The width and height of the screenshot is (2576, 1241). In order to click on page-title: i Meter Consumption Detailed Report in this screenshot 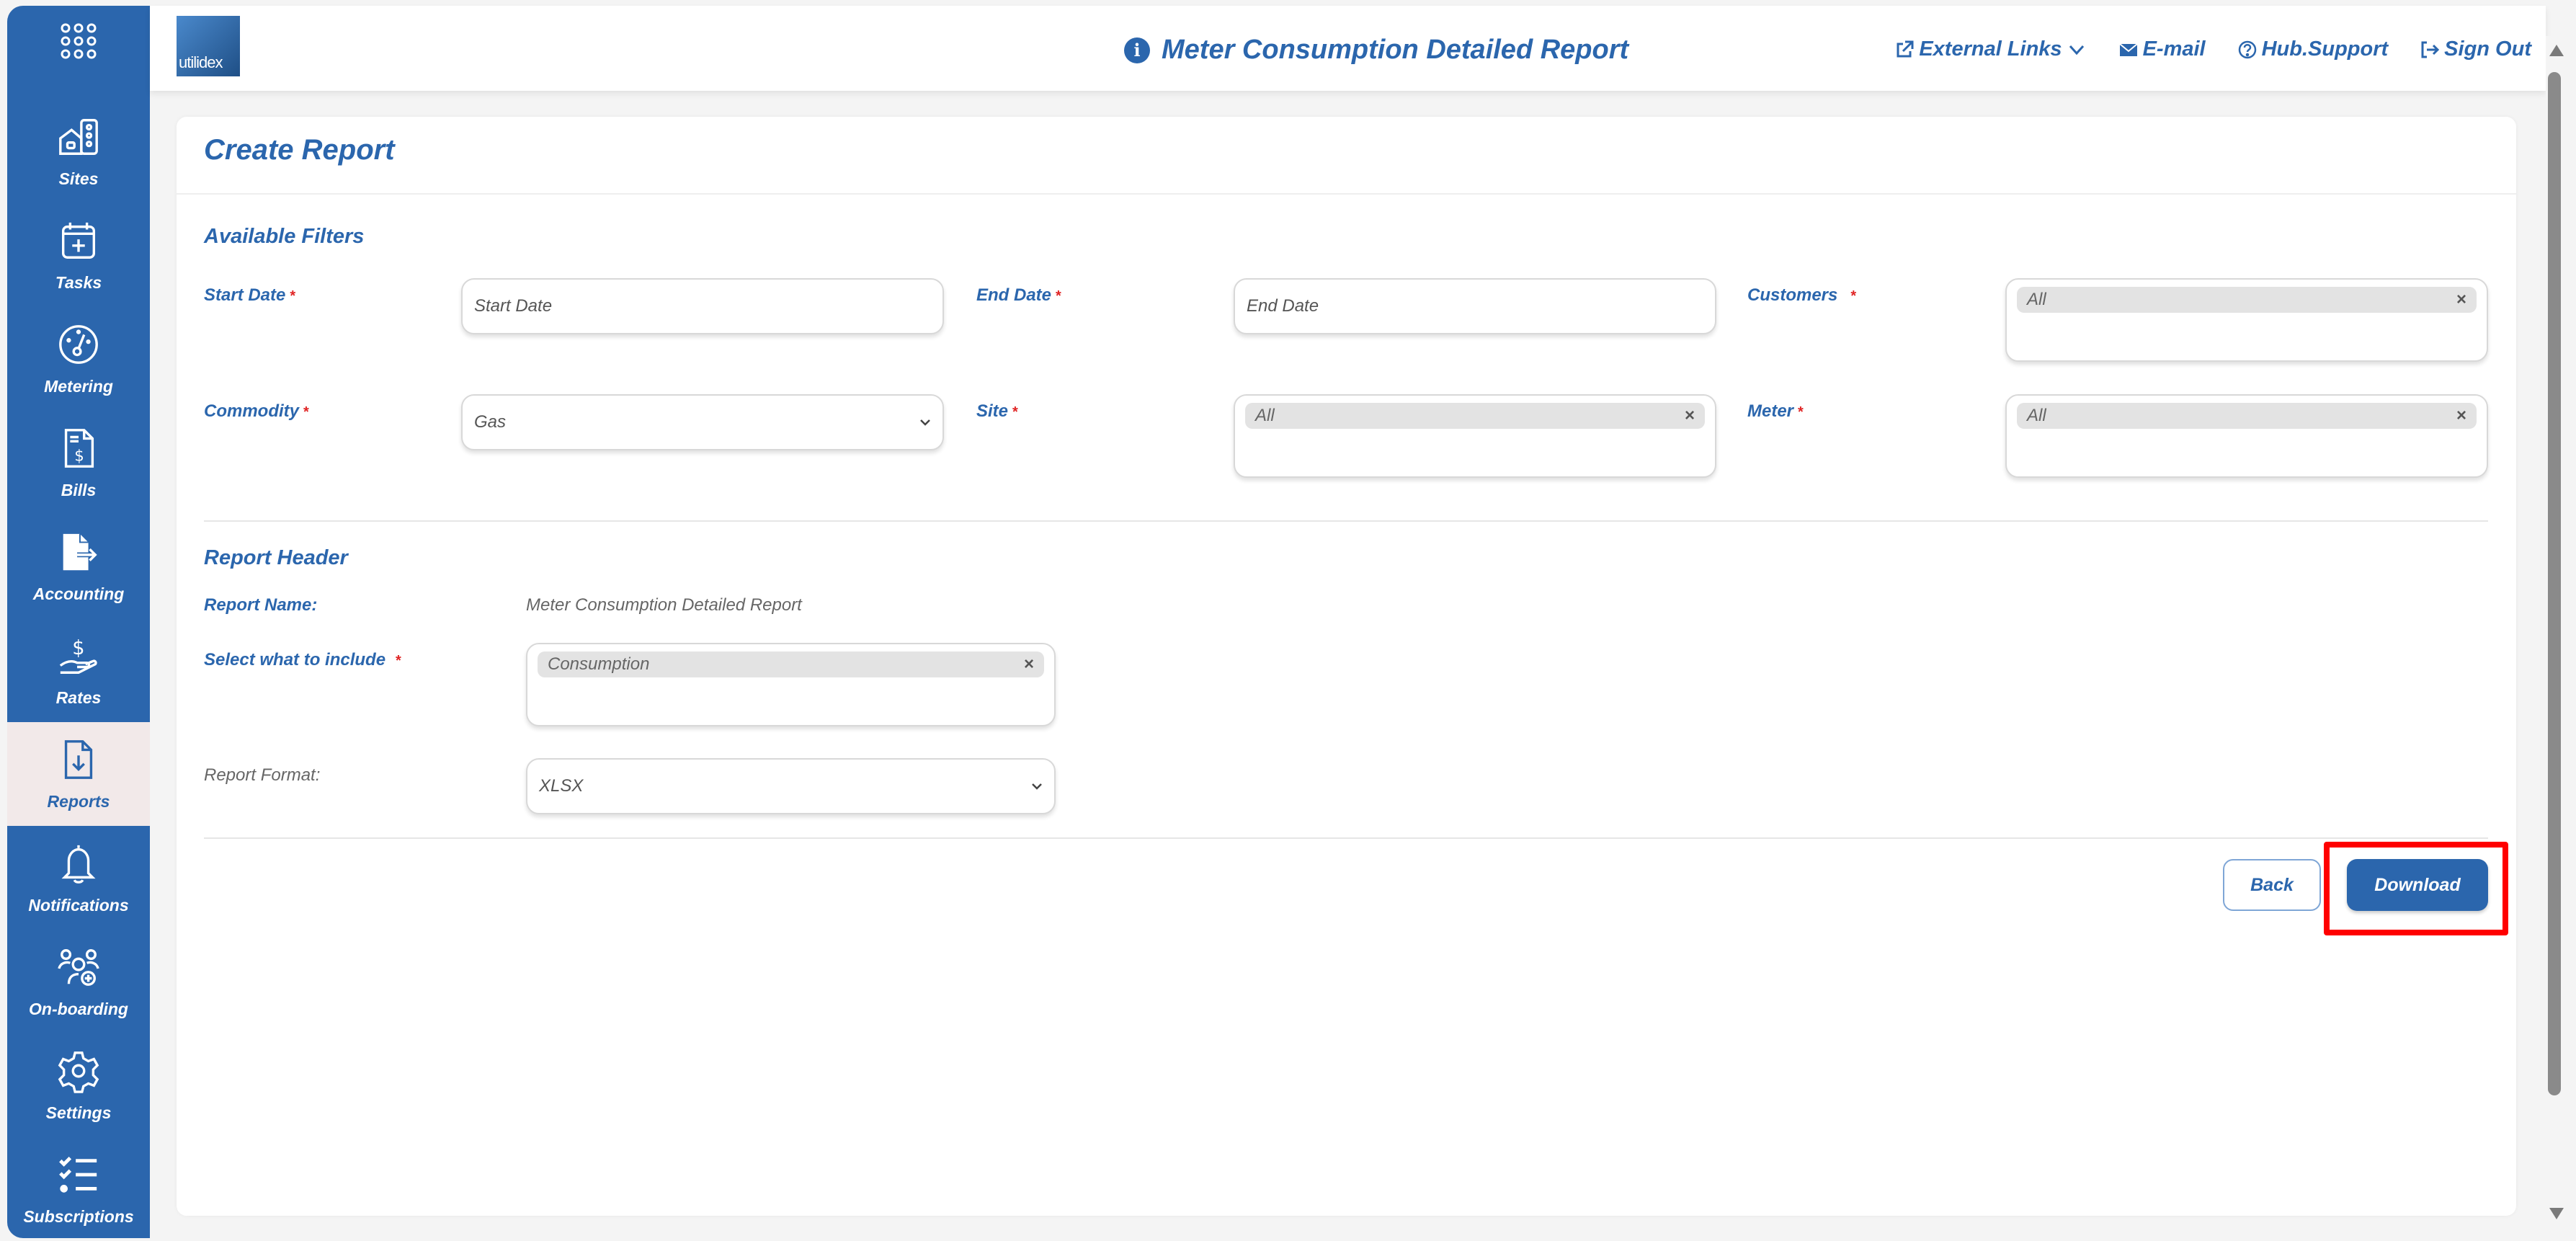, I will do `click(1376, 50)`.